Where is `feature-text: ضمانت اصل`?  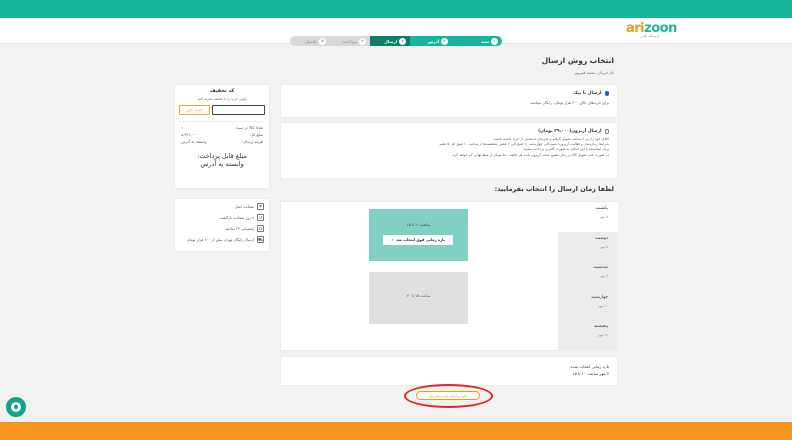
feature-text: ضمانت اصل is located at coordinates (244, 206).